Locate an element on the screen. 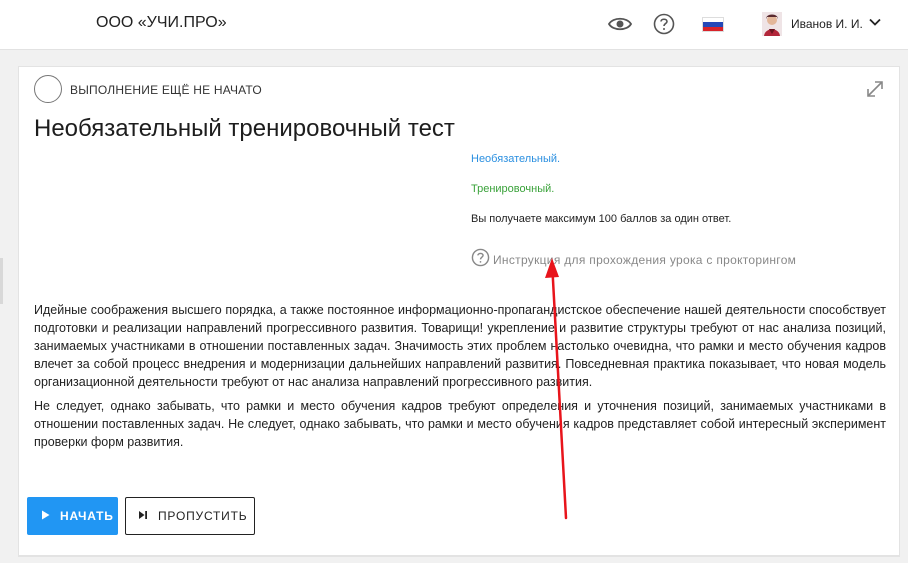 The height and width of the screenshot is (563, 908). lesson-title: Необязательный тренировочный тест is located at coordinates (244, 128).